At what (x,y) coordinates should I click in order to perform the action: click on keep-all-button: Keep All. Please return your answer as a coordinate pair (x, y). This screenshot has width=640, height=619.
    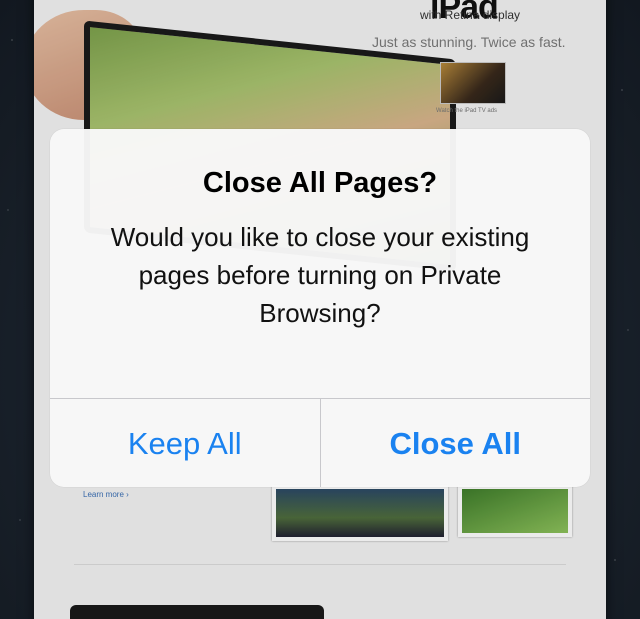
    Looking at the image, I should click on (185, 443).